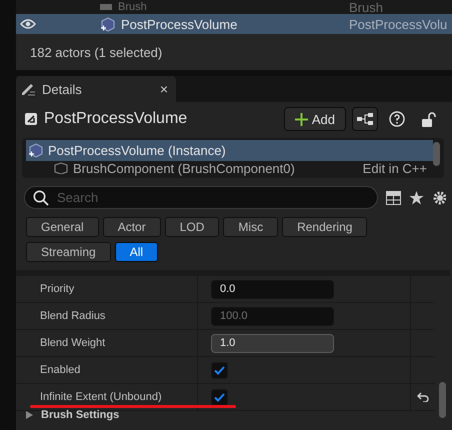 The image size is (452, 430). I want to click on table-icon, so click(393, 197).